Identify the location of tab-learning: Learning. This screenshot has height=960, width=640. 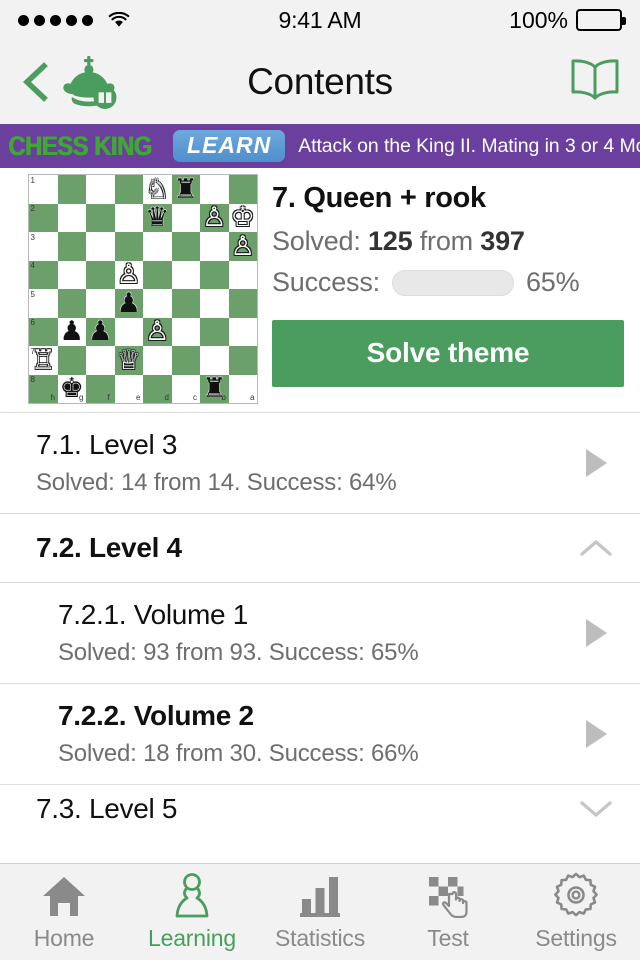
(192, 912).